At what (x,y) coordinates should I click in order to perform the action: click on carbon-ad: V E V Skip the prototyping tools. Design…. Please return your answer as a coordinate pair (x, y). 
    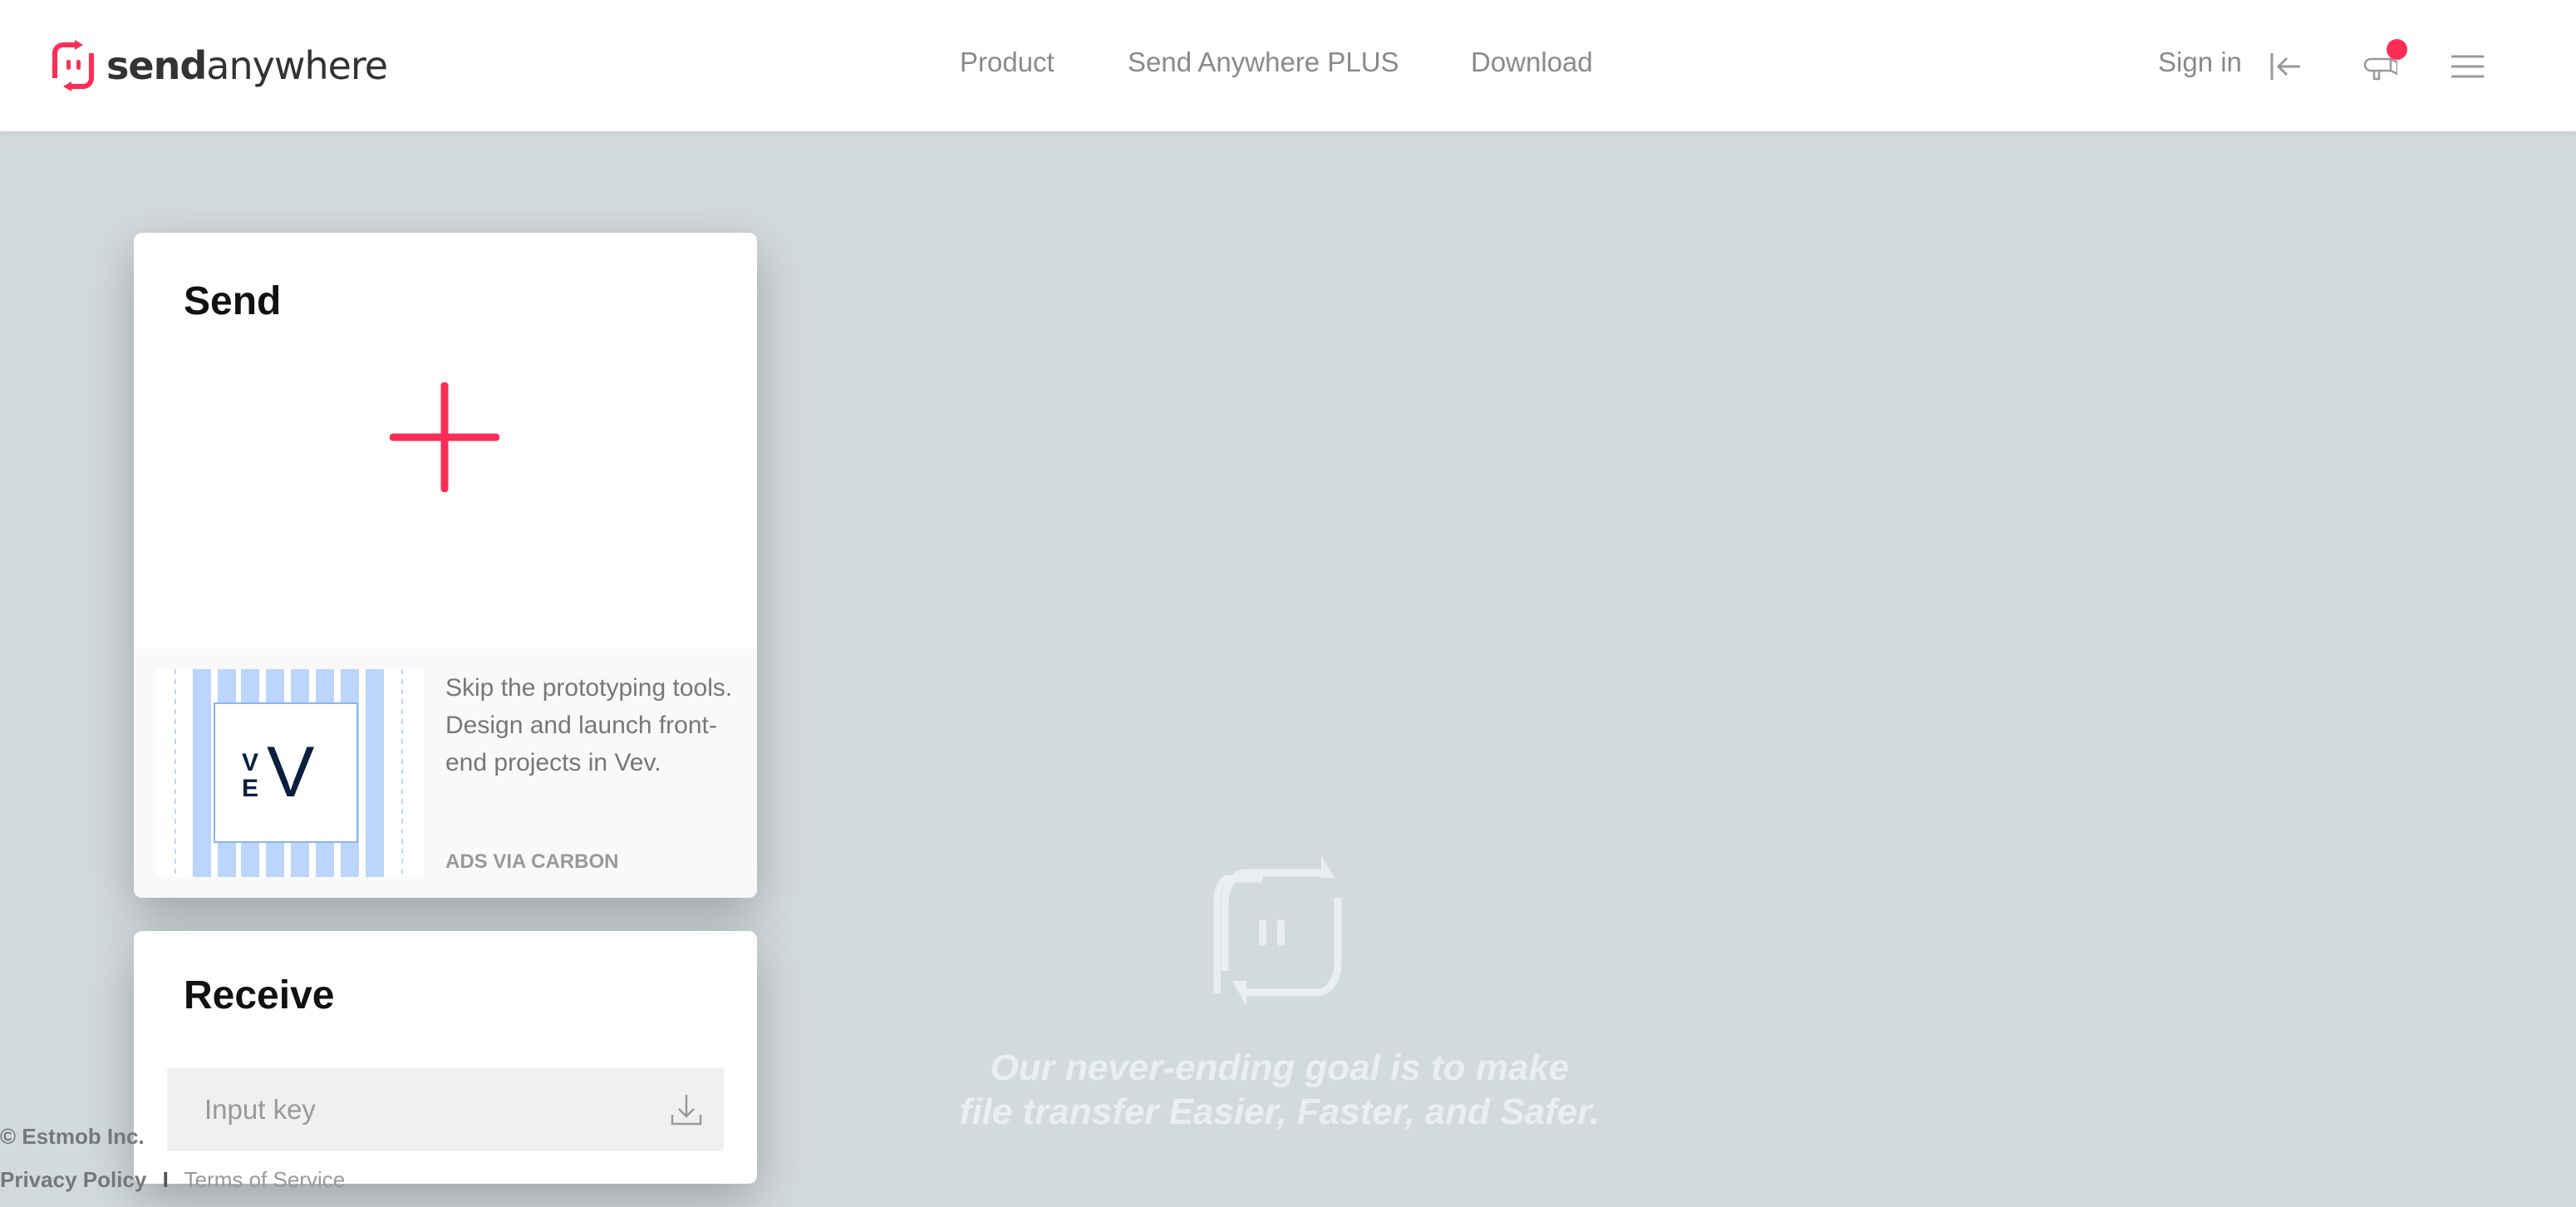
    Looking at the image, I should click on (445, 773).